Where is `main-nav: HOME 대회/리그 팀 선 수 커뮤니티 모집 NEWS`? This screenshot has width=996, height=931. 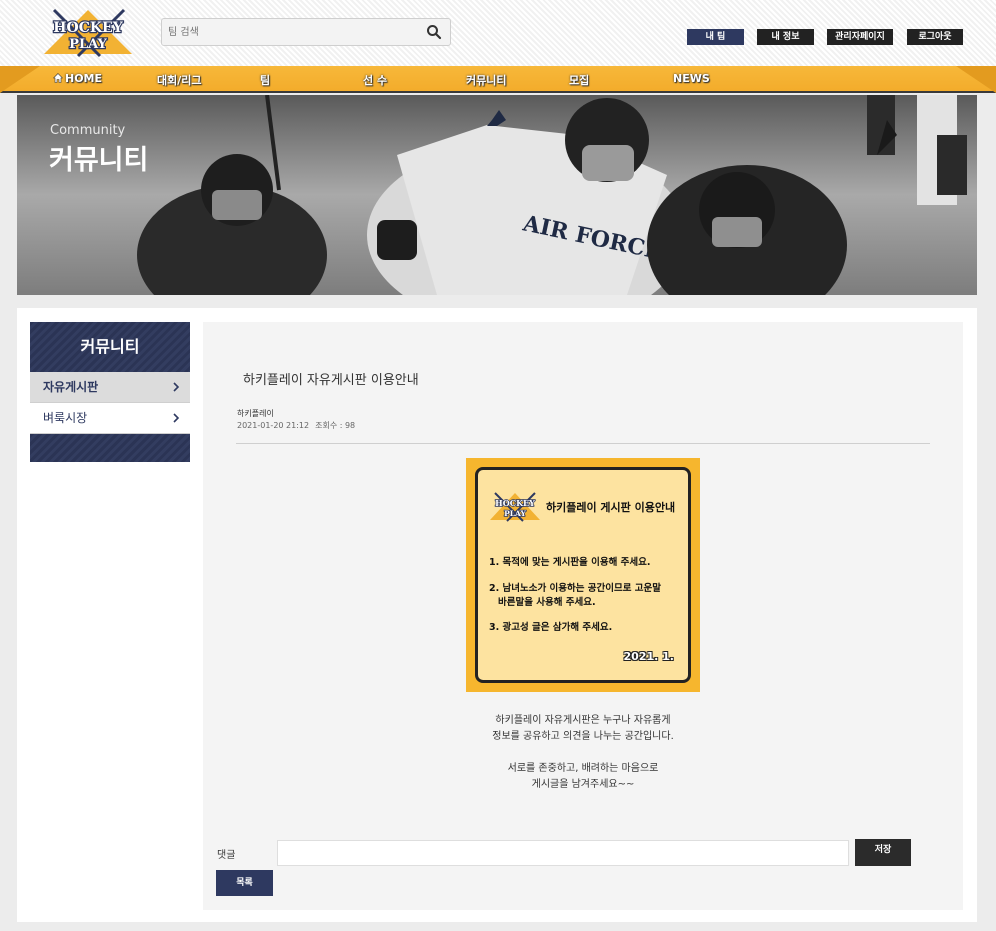 main-nav: HOME 대회/리그 팀 선 수 커뮤니티 모집 NEWS is located at coordinates (498, 79).